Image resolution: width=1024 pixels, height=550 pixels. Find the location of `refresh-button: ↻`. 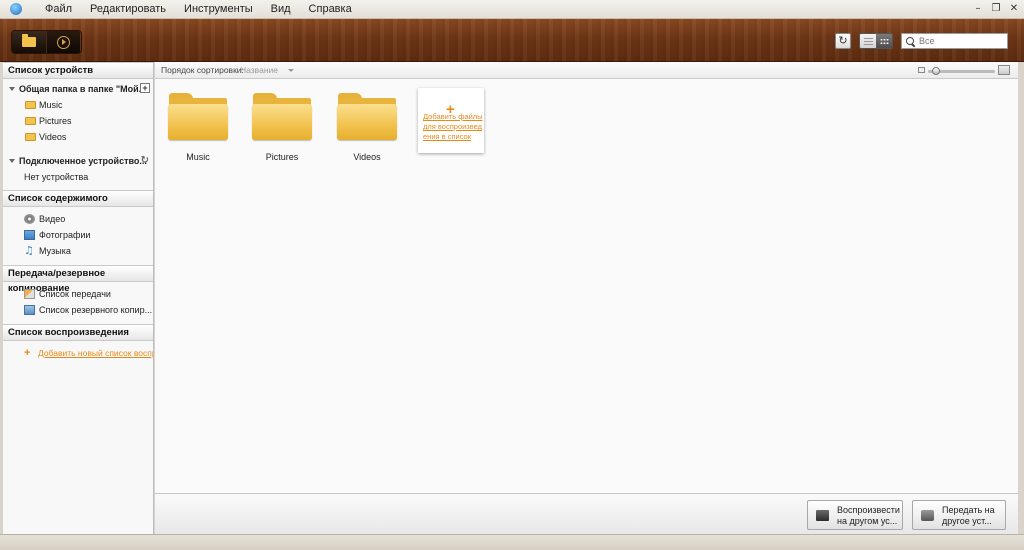

refresh-button: ↻ is located at coordinates (843, 41).